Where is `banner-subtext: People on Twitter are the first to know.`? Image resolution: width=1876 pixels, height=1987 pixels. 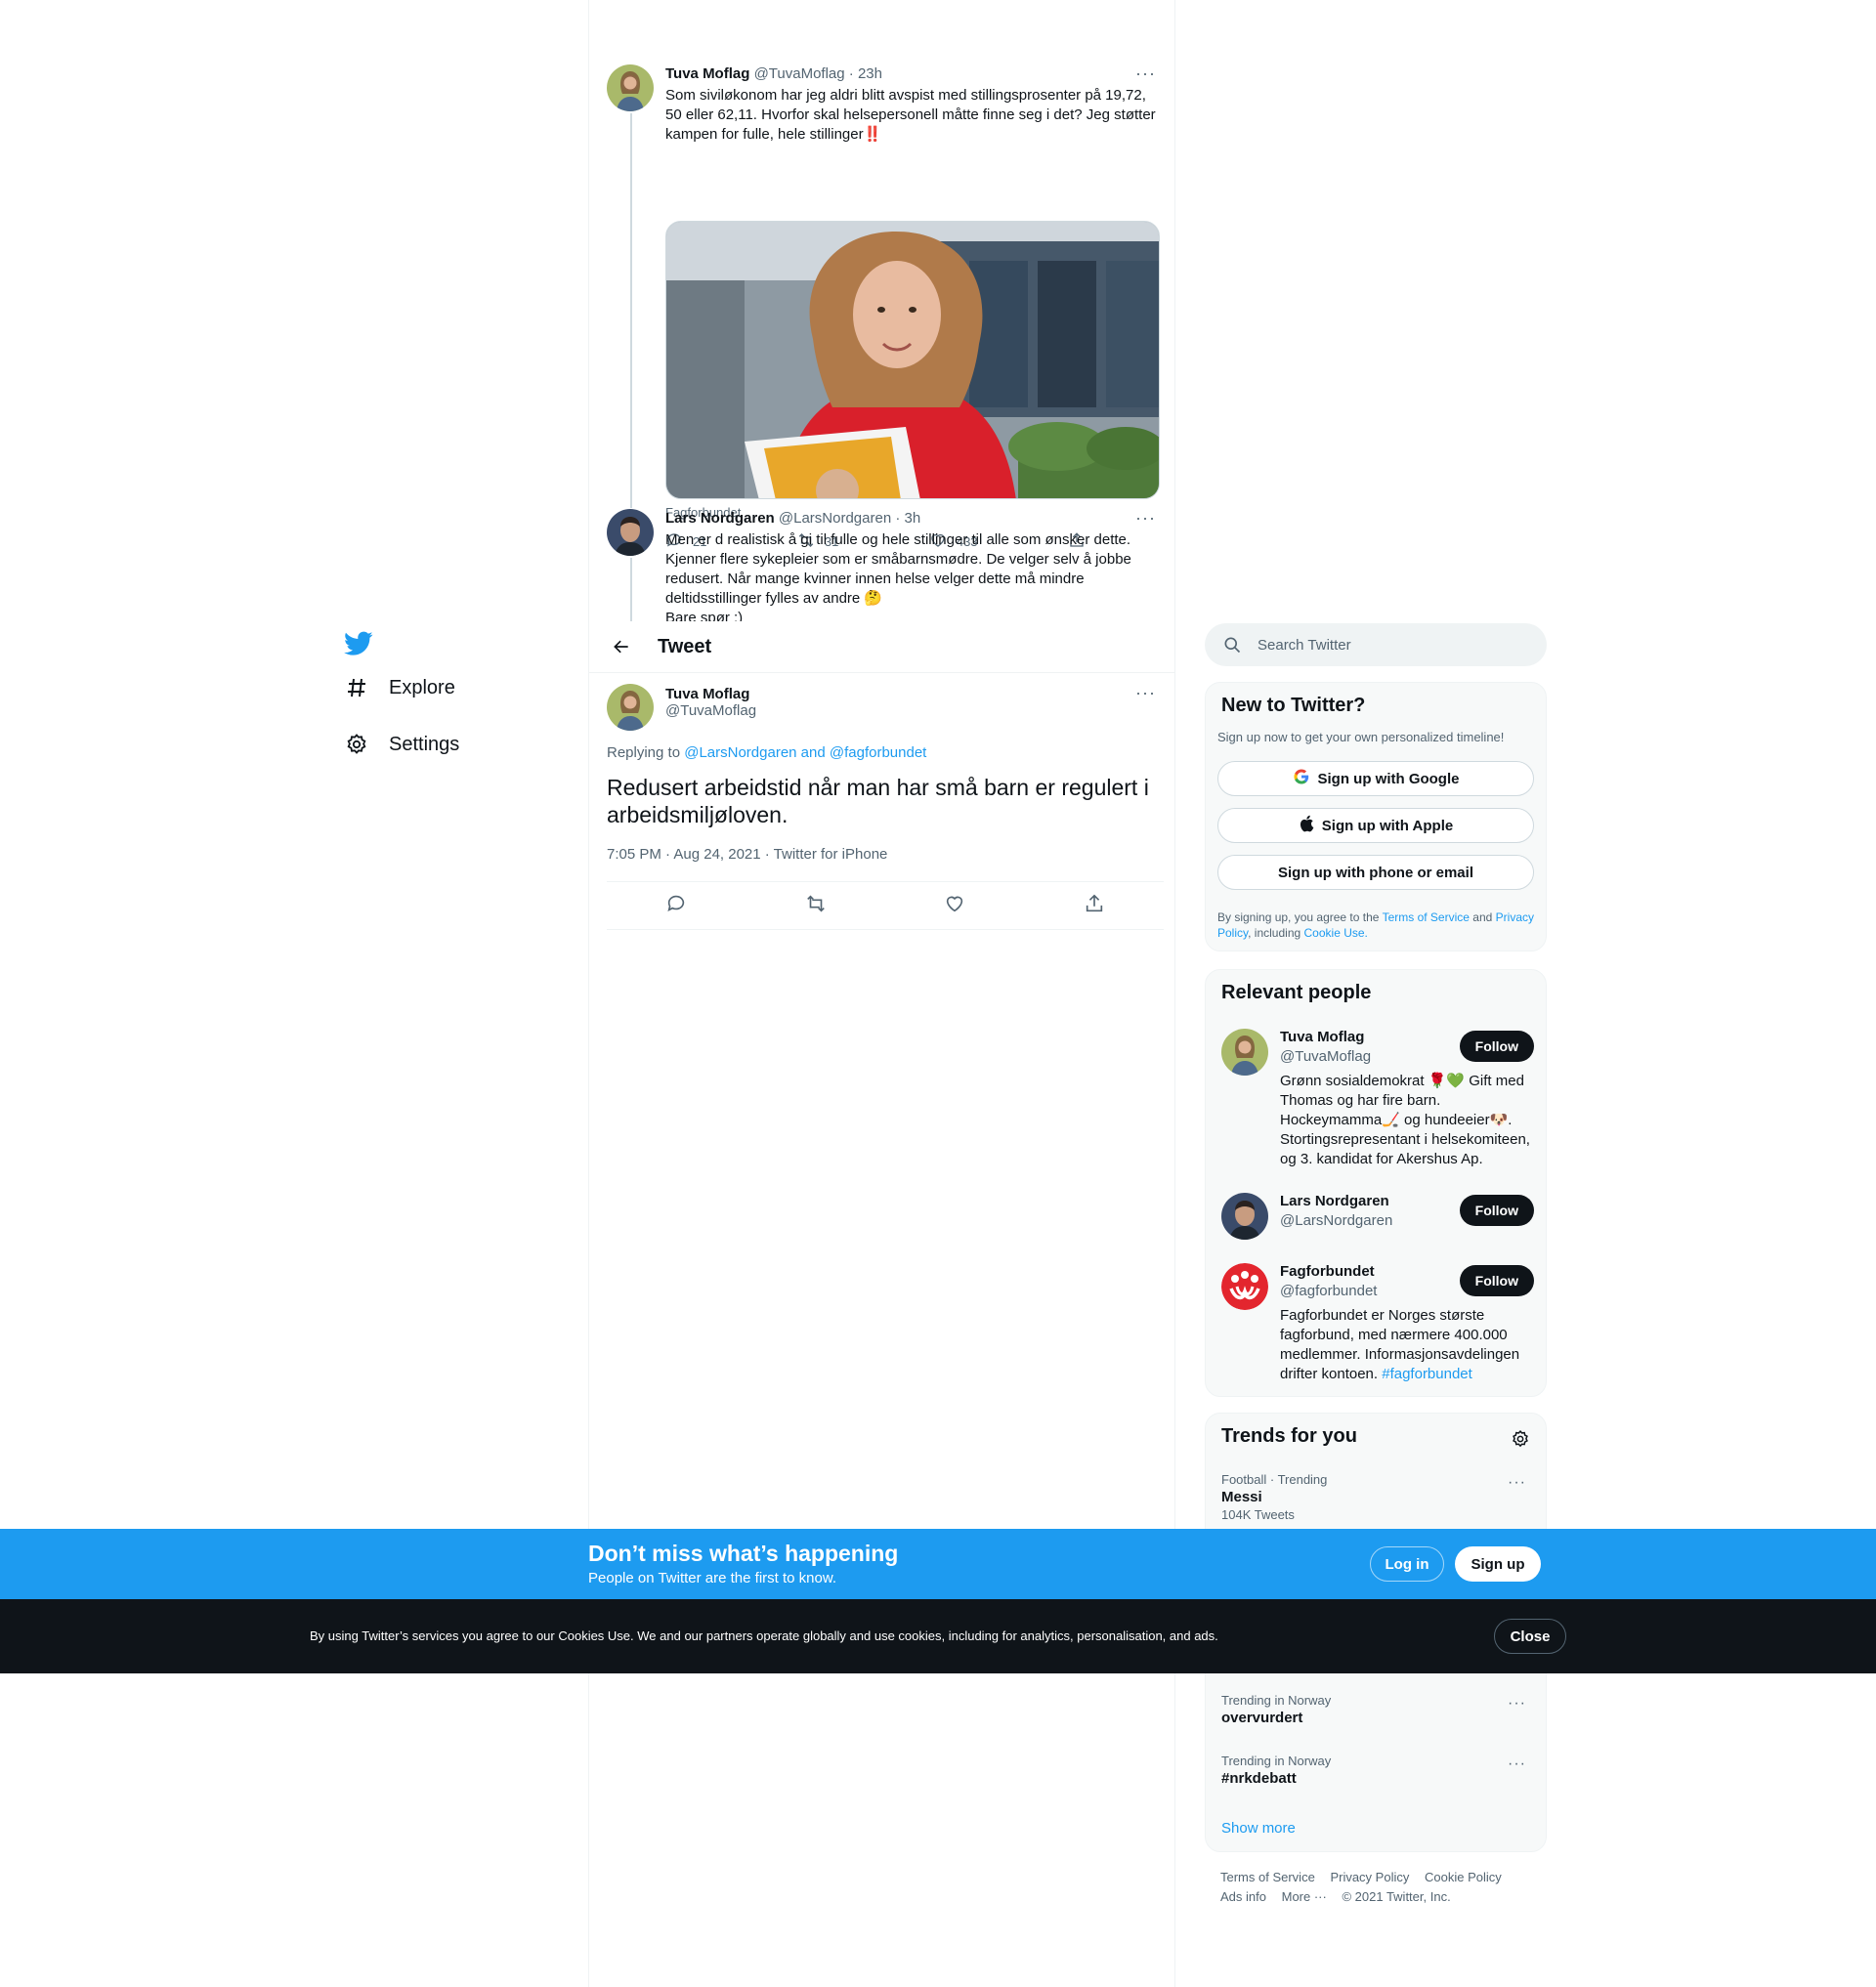 banner-subtext: People on Twitter are the first to know. is located at coordinates (712, 1578).